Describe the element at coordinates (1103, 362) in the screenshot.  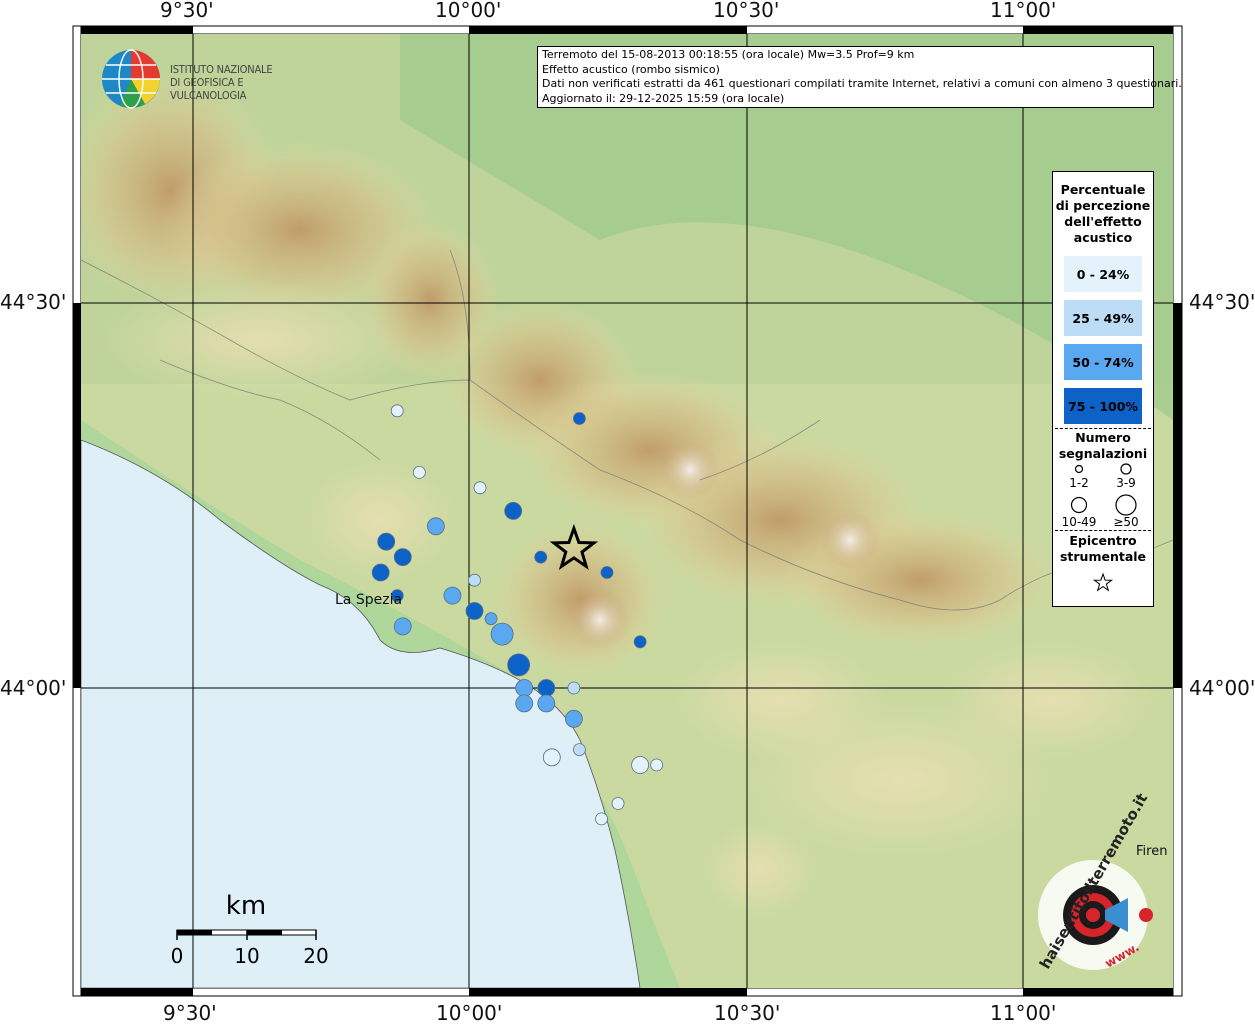
I see `legend-class-2: 50 - 74%` at that location.